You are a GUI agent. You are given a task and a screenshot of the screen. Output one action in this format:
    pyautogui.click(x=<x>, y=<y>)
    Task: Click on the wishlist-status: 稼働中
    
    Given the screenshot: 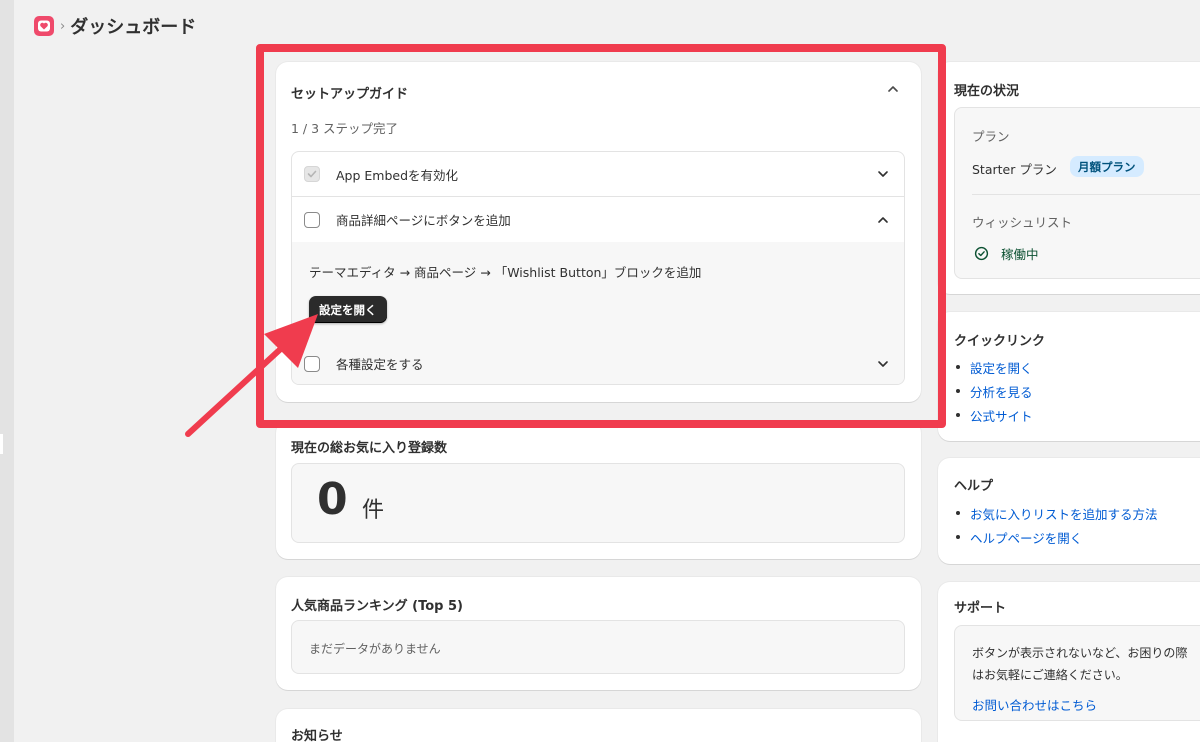 What is the action you would take?
    pyautogui.click(x=1006, y=253)
    